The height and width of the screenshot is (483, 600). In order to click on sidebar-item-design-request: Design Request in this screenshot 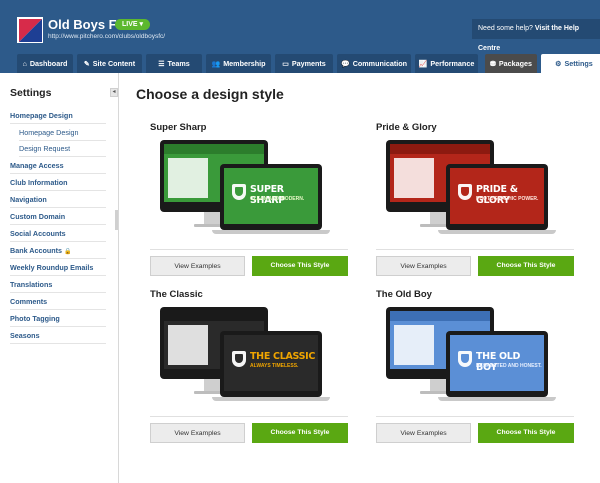, I will do `click(62, 148)`.